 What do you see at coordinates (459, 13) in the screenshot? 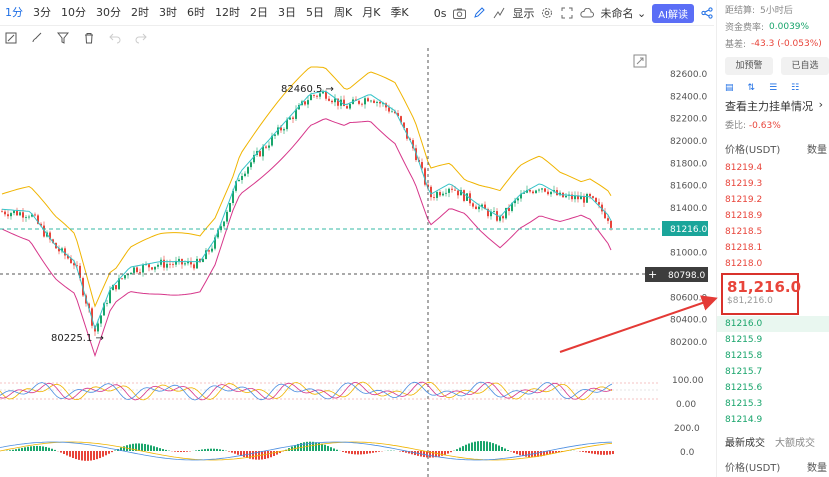
I see `camera-icon` at bounding box center [459, 13].